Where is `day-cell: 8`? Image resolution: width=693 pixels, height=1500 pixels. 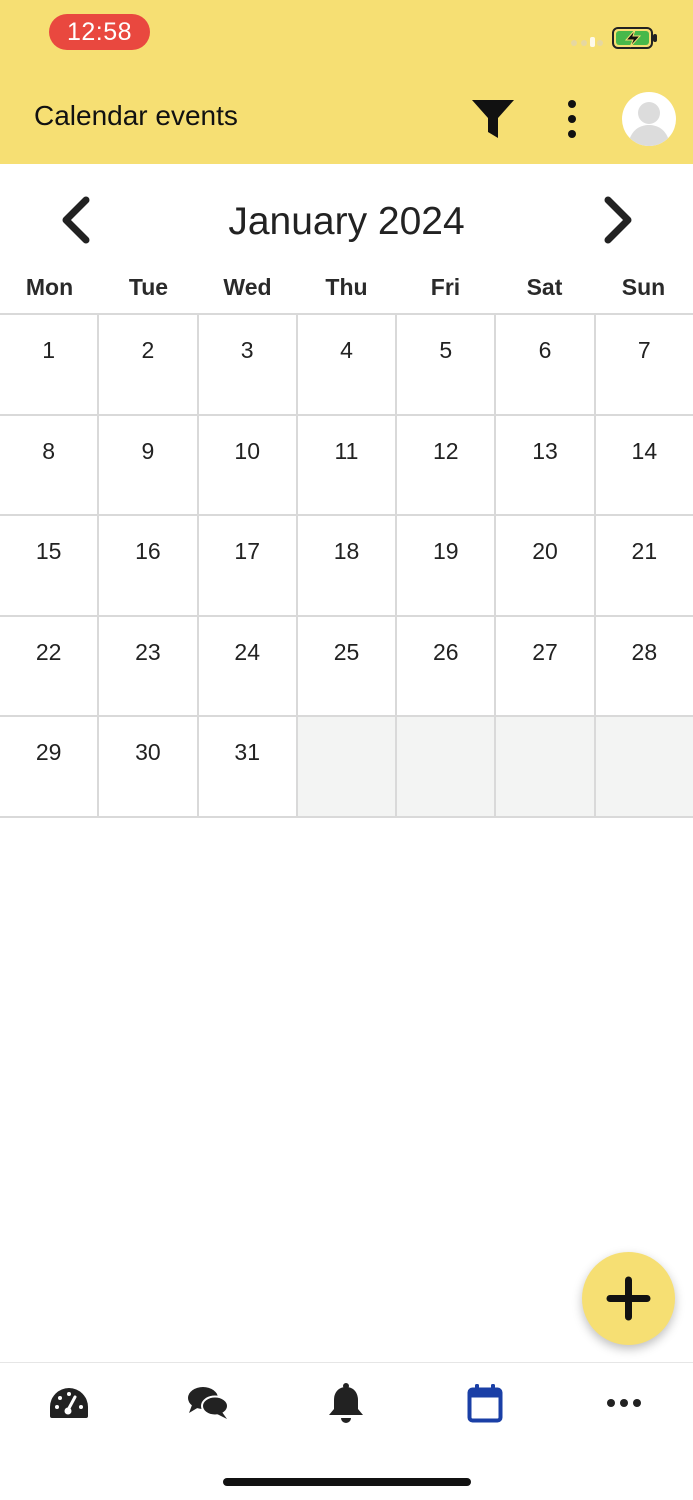
day-cell: 8 is located at coordinates (50, 465).